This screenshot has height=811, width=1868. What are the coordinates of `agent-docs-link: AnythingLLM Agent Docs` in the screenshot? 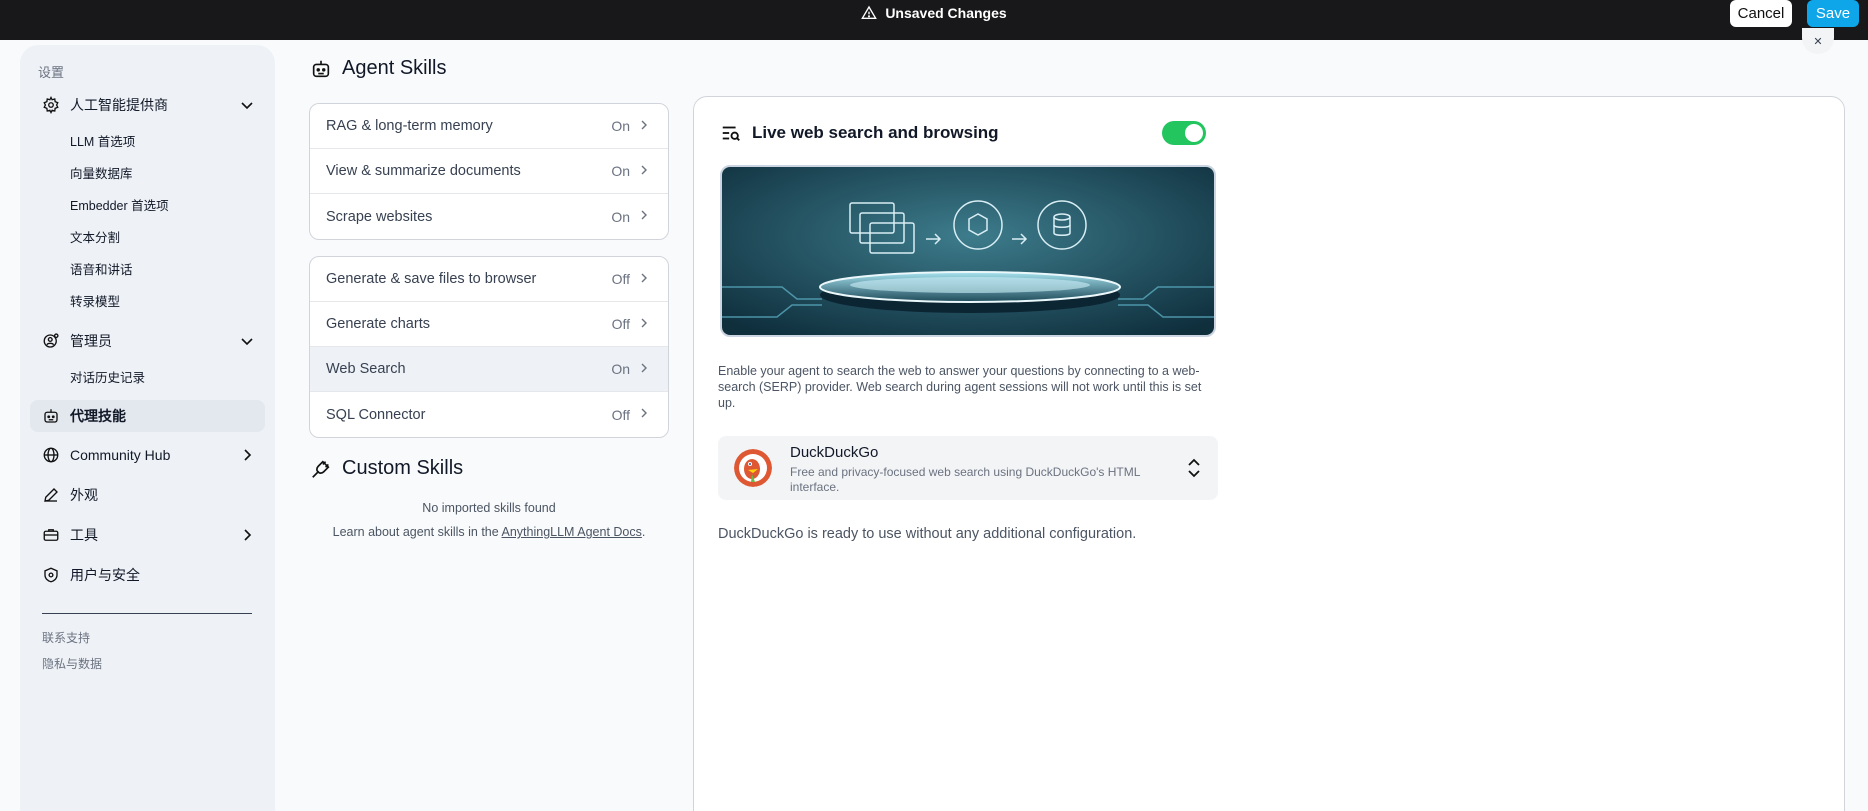 It's located at (572, 532).